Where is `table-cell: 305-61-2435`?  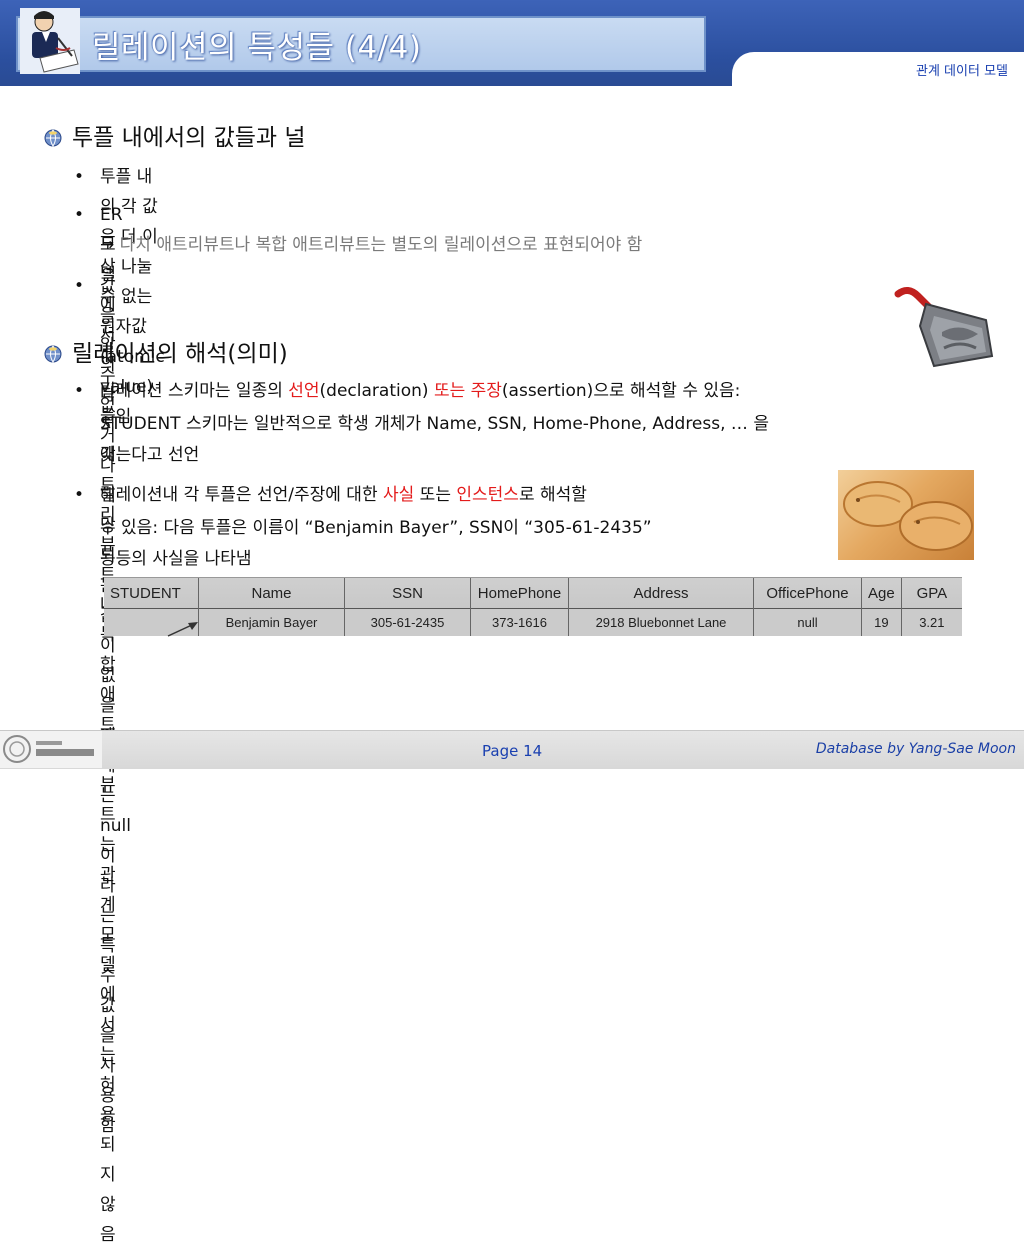 table-cell: 305-61-2435 is located at coordinates (407, 622).